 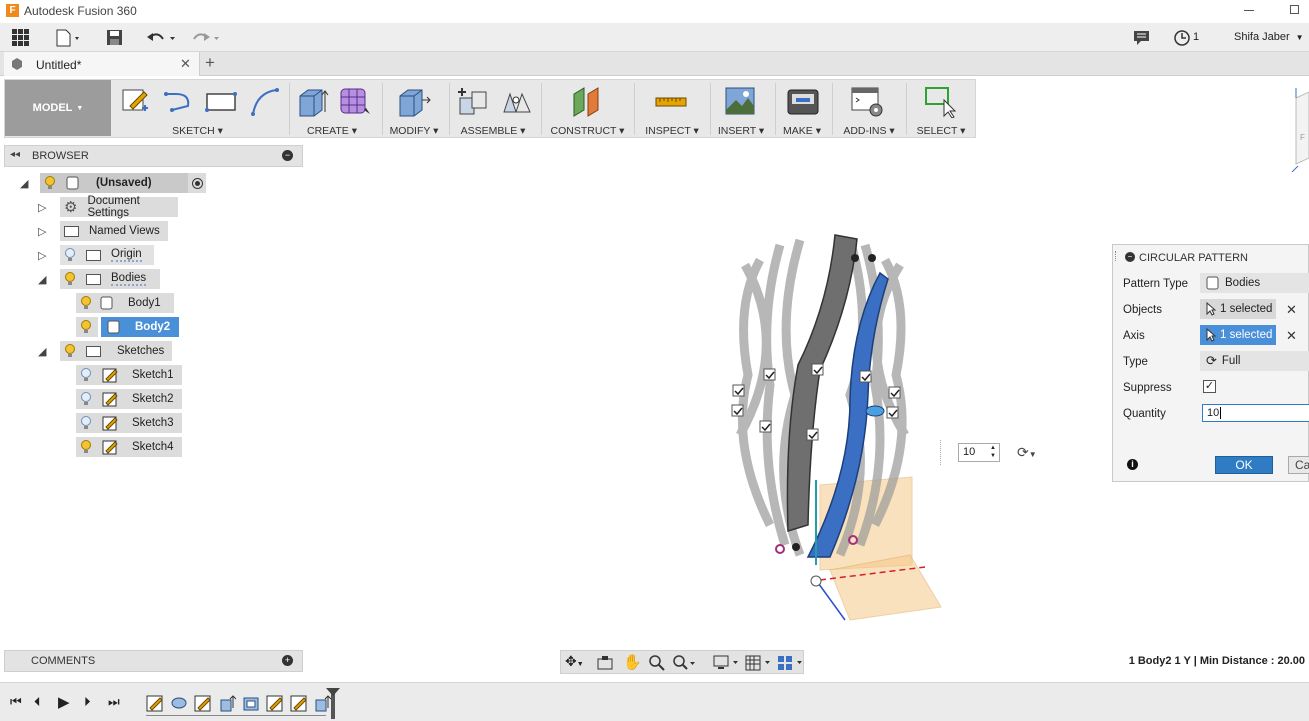 What do you see at coordinates (206, 38) in the screenshot?
I see `redo-icon` at bounding box center [206, 38].